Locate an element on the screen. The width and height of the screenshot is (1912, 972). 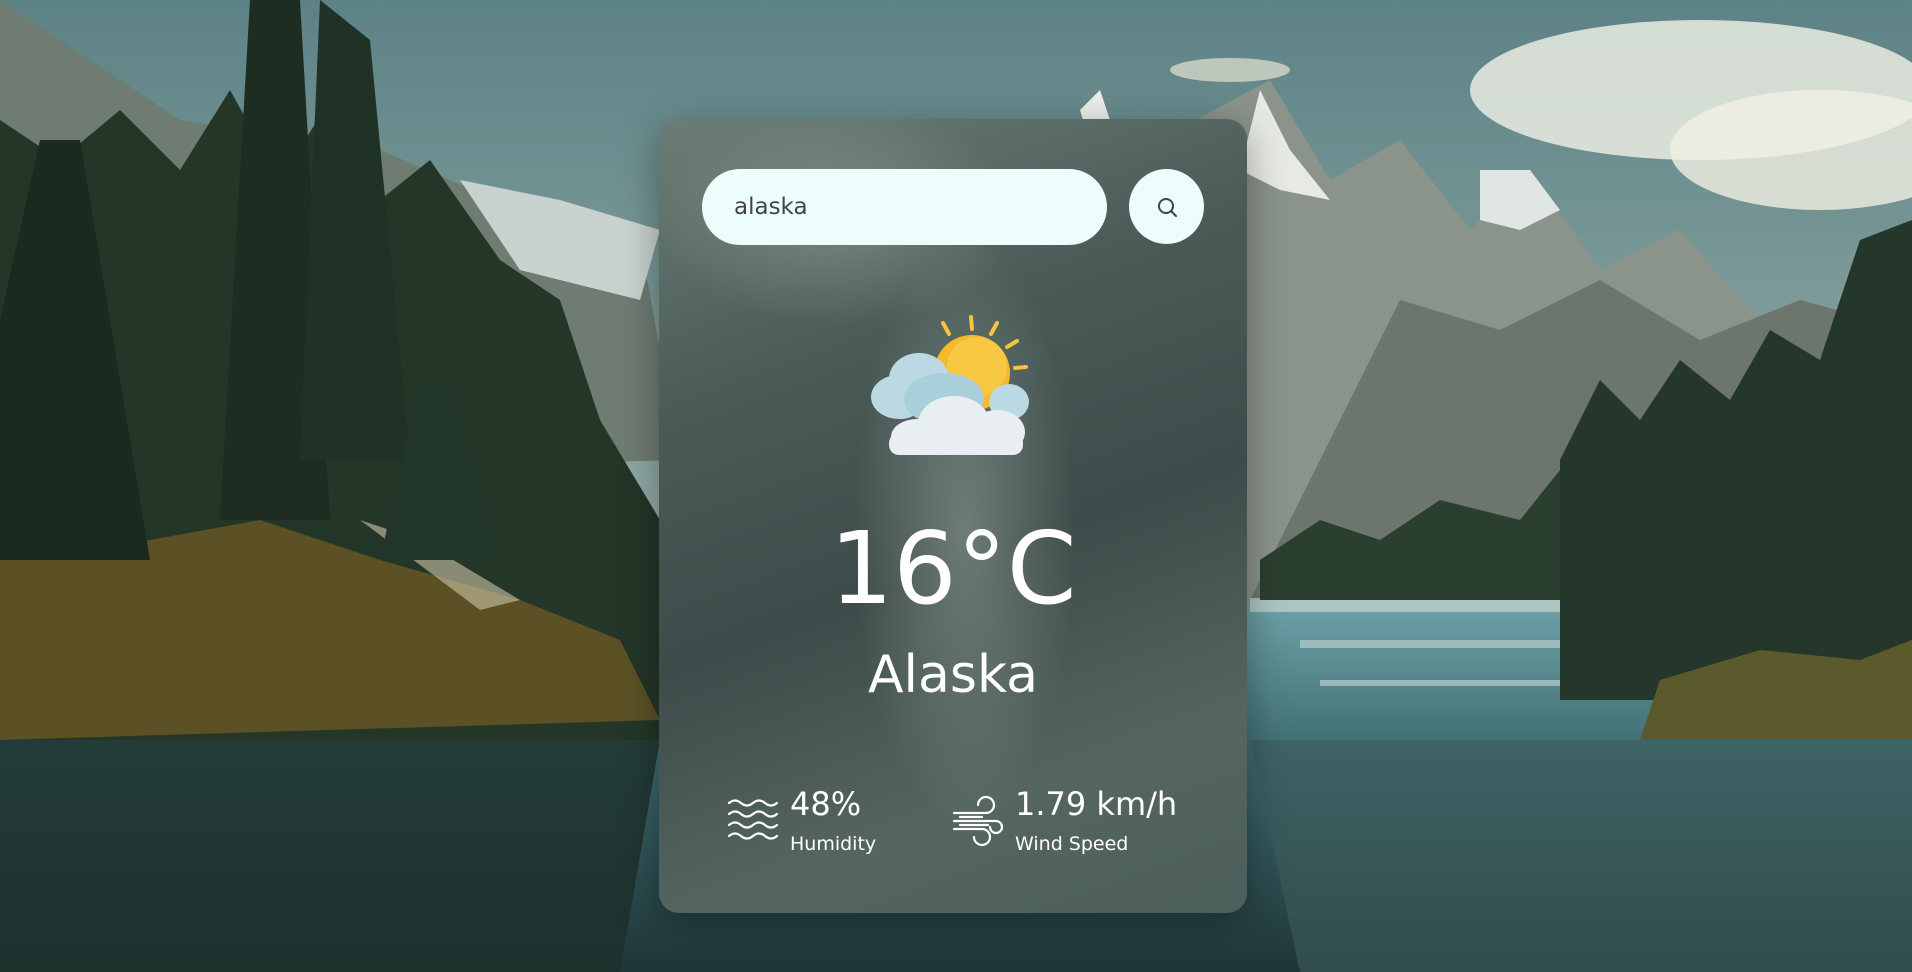
partly-cloudy-sun-icon is located at coordinates (950, 385).